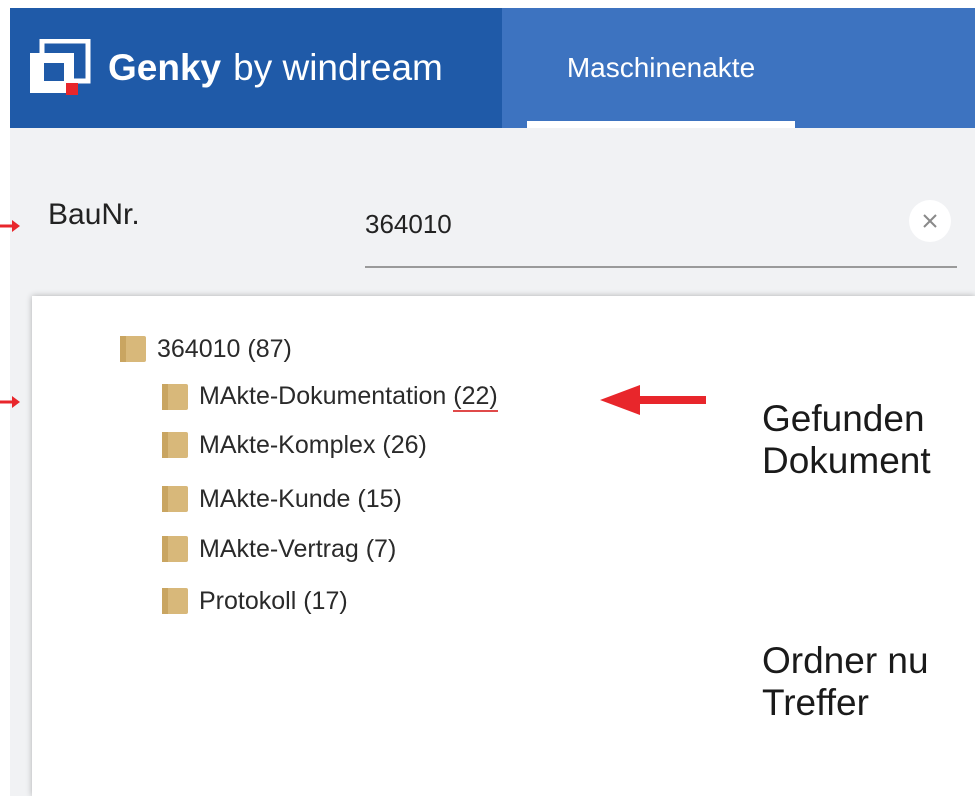 This screenshot has height=796, width=975. I want to click on tree-node-makte-kunde: MAkte-Kunde (15), so click(281, 499).